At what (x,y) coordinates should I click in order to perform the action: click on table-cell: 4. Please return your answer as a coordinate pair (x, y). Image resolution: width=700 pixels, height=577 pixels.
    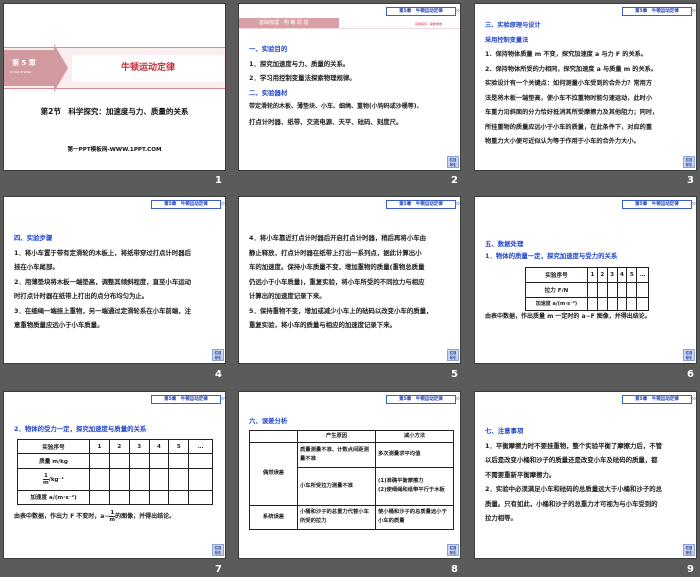
    Looking at the image, I should click on (159, 446).